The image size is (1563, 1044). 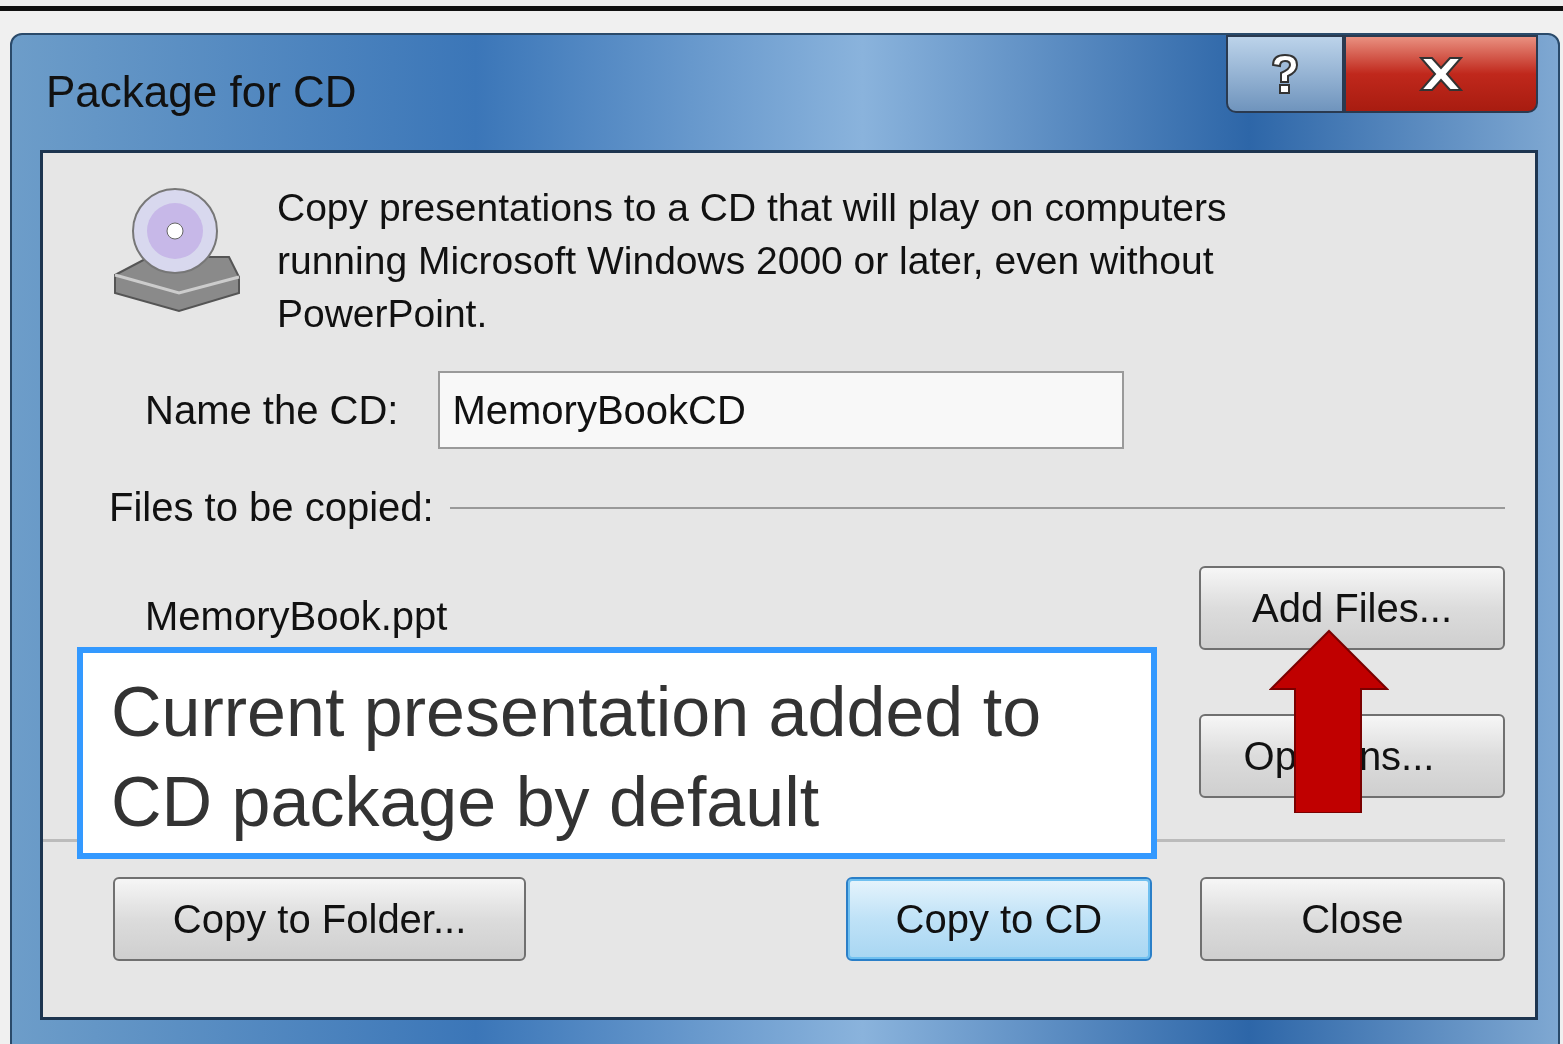 I want to click on file-name: MemoryBook.ppt, so click(x=296, y=616).